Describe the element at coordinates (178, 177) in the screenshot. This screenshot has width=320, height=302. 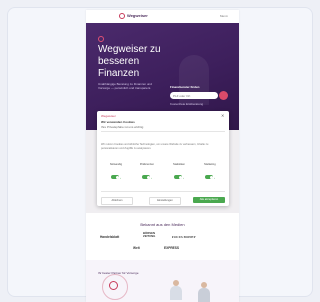
I see `statistics-toggle` at that location.